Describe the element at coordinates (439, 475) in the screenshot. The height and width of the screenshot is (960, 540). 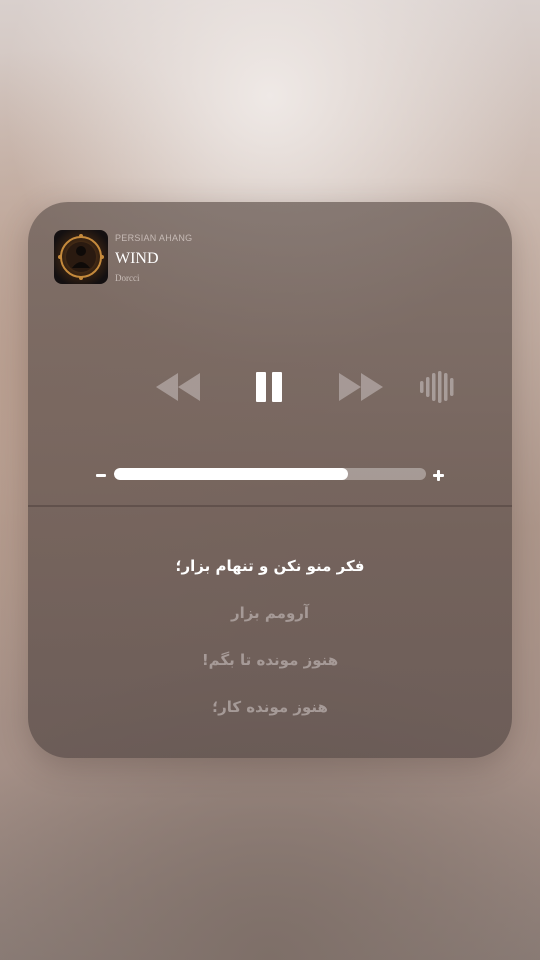
I see `volume-up-icon` at that location.